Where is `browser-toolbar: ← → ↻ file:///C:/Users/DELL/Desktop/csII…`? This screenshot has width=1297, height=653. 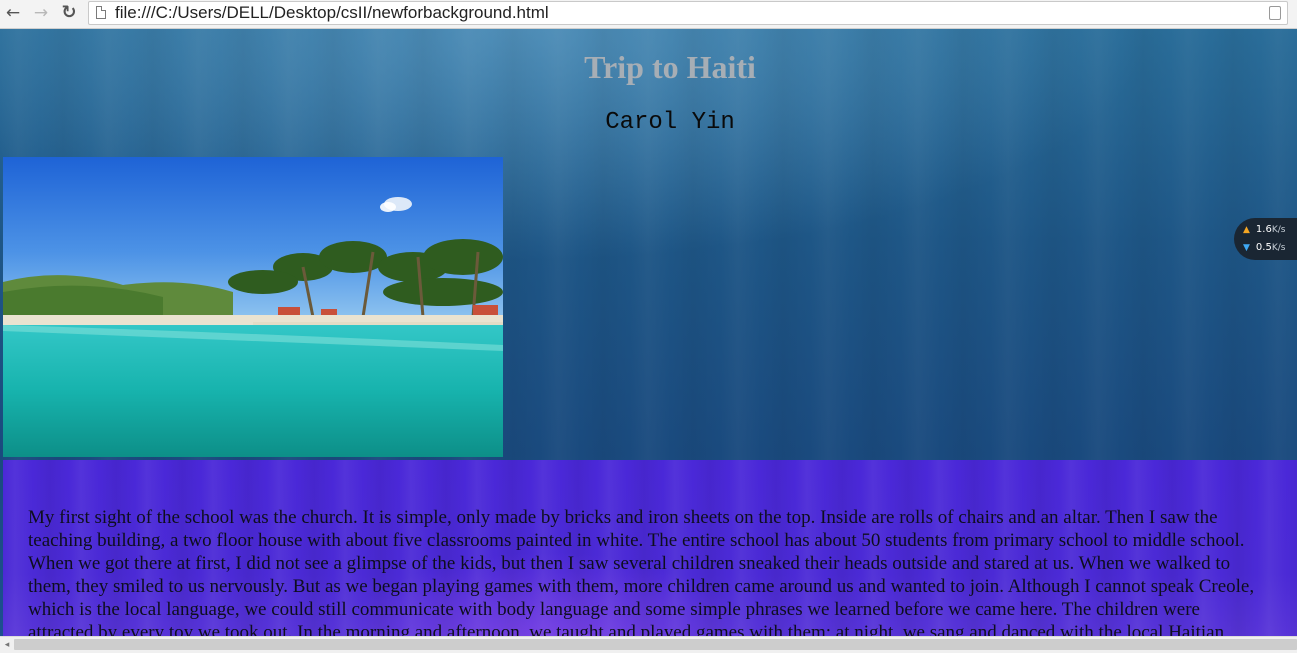 browser-toolbar: ← → ↻ file:///C:/Users/DELL/Desktop/csII… is located at coordinates (648, 14).